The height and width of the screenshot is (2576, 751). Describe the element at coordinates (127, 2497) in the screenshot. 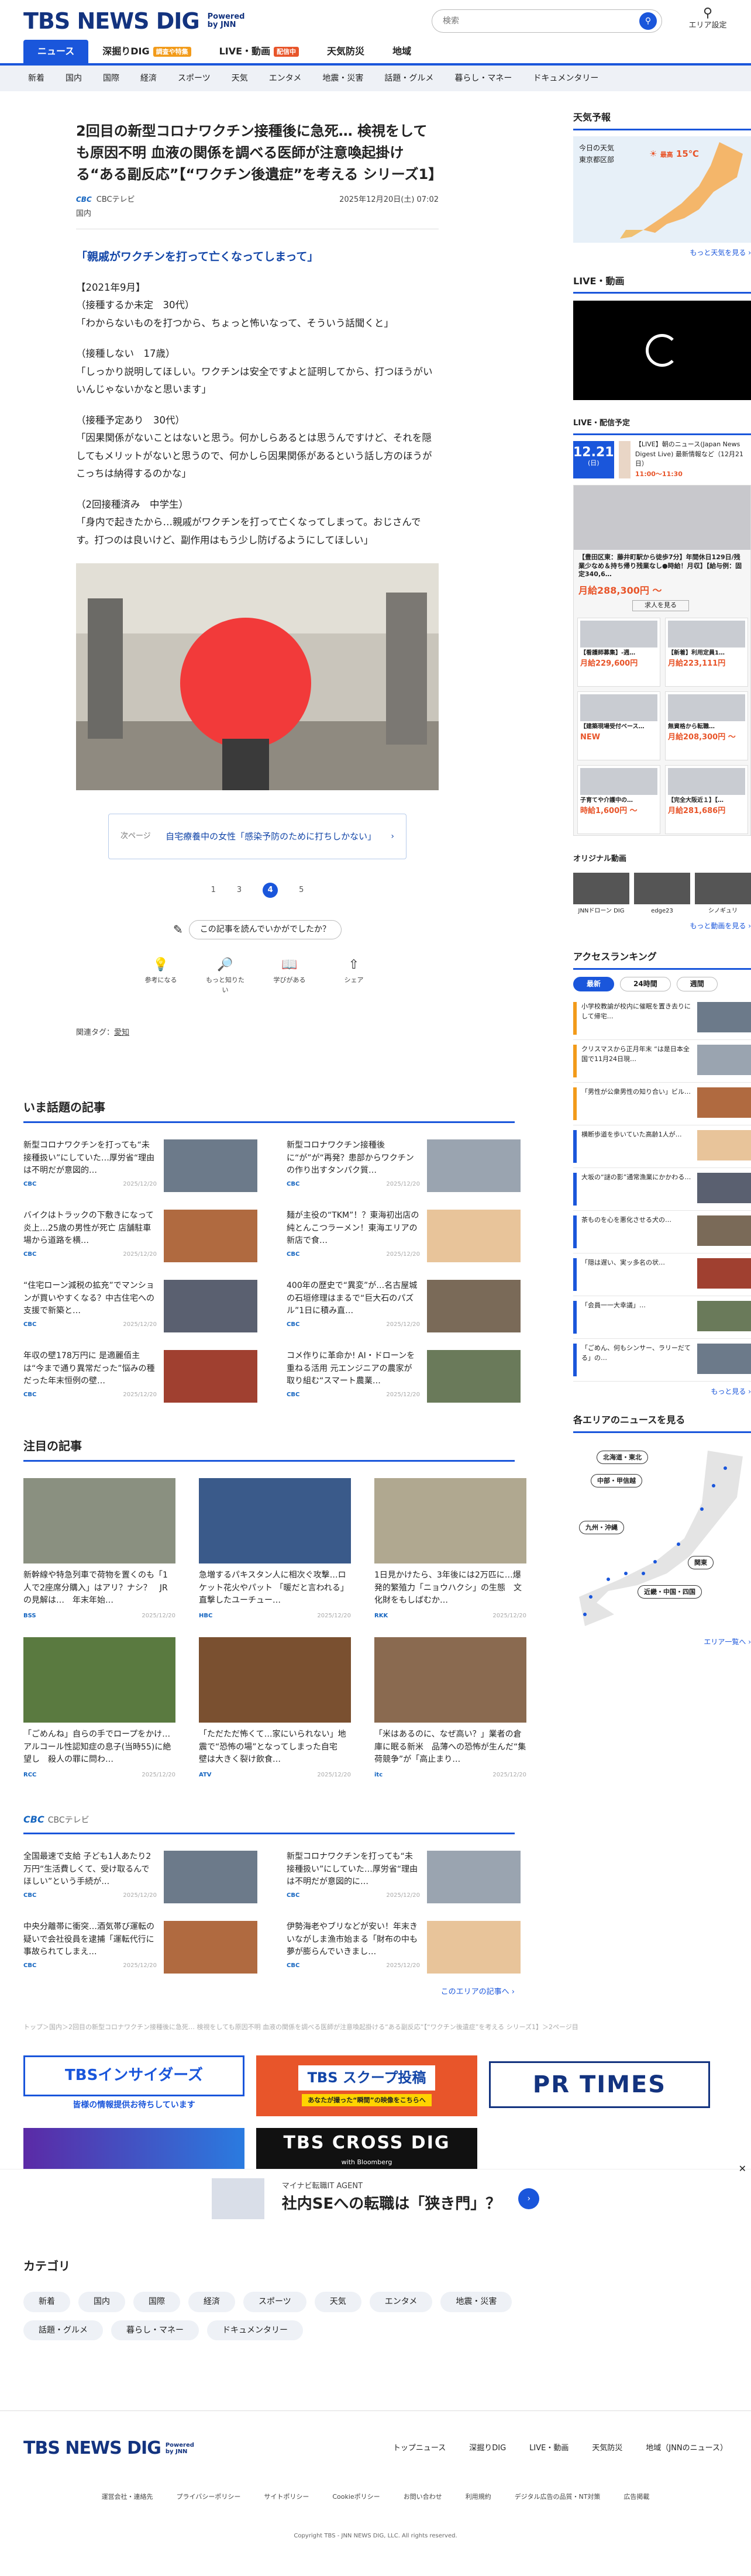

I see `footer-sublink: 運営会社・連絡先` at that location.